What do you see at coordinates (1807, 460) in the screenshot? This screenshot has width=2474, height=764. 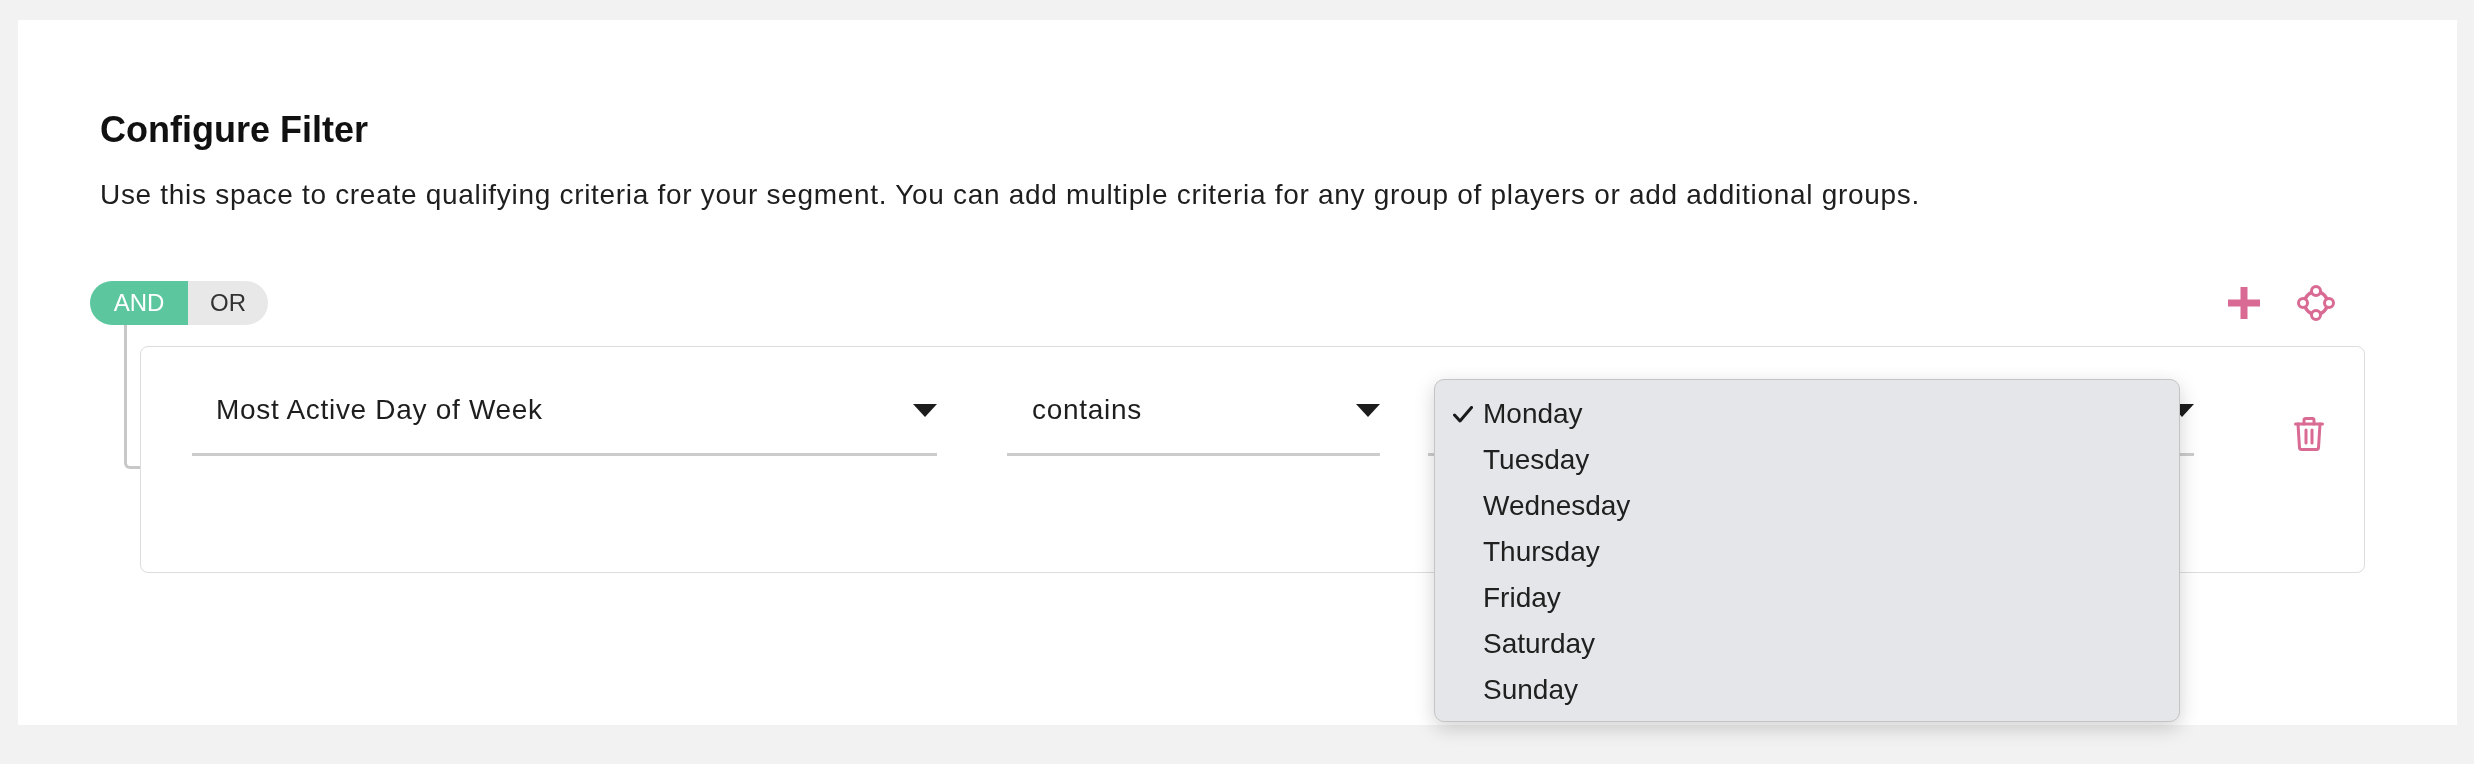 I see `menu-item: Tuesday` at bounding box center [1807, 460].